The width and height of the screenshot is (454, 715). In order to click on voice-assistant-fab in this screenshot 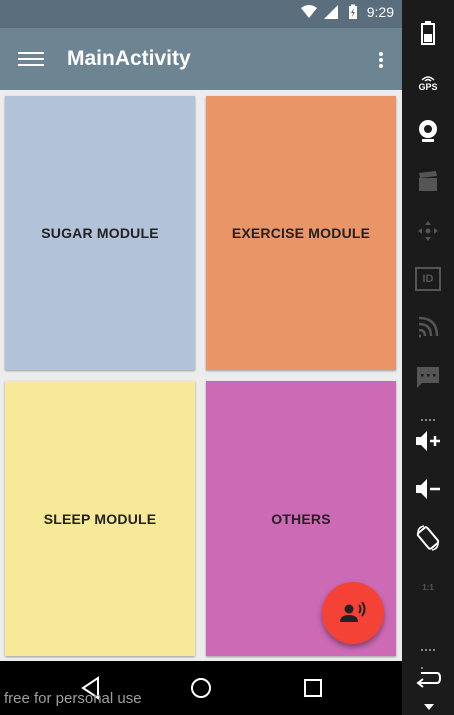, I will do `click(353, 613)`.